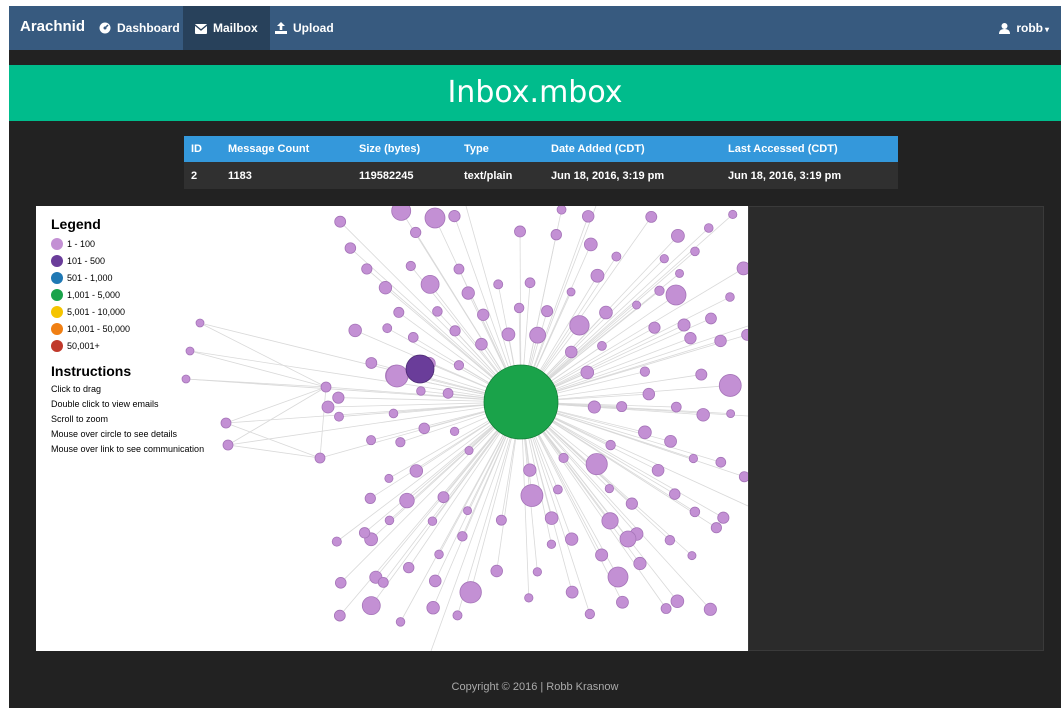  What do you see at coordinates (521, 402) in the screenshot?
I see `graph-hub-node` at bounding box center [521, 402].